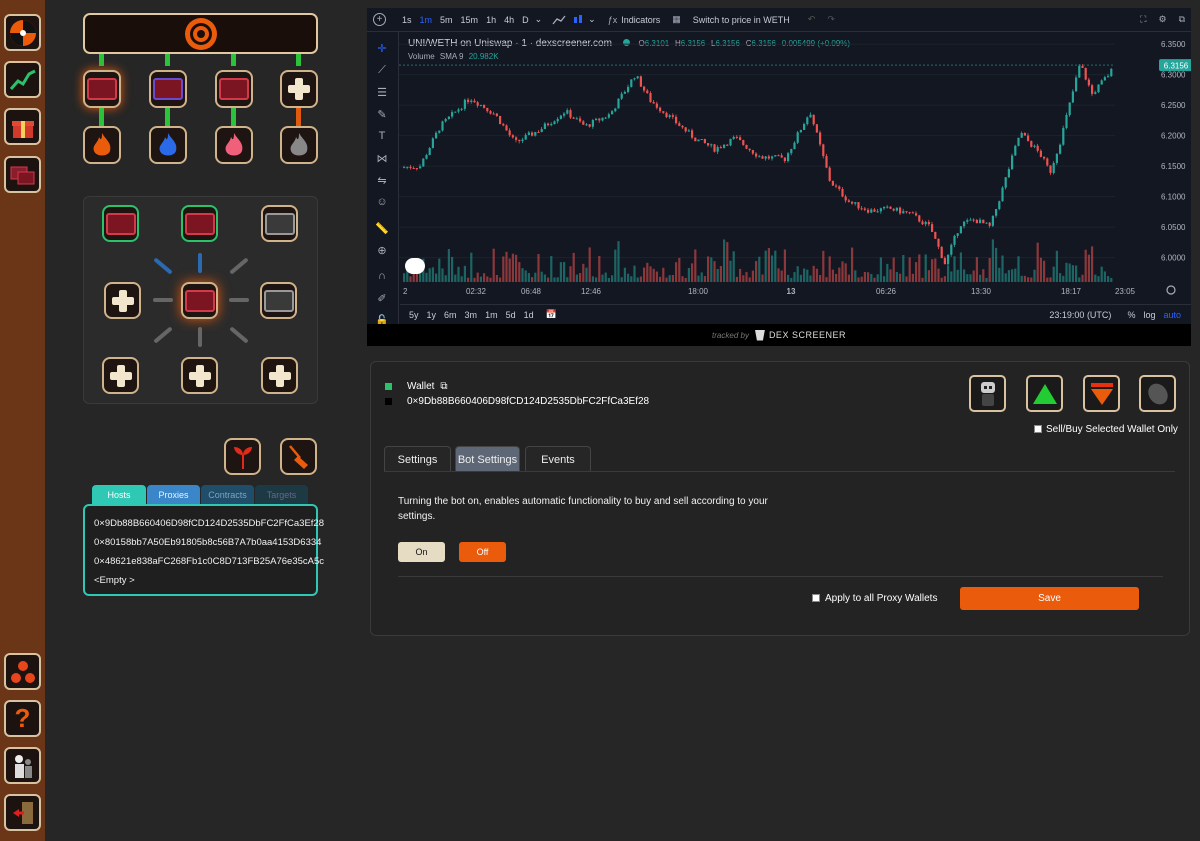 This screenshot has height=841, width=1200. Describe the element at coordinates (200, 580) in the screenshot. I see `list-item: <Empty >` at that location.